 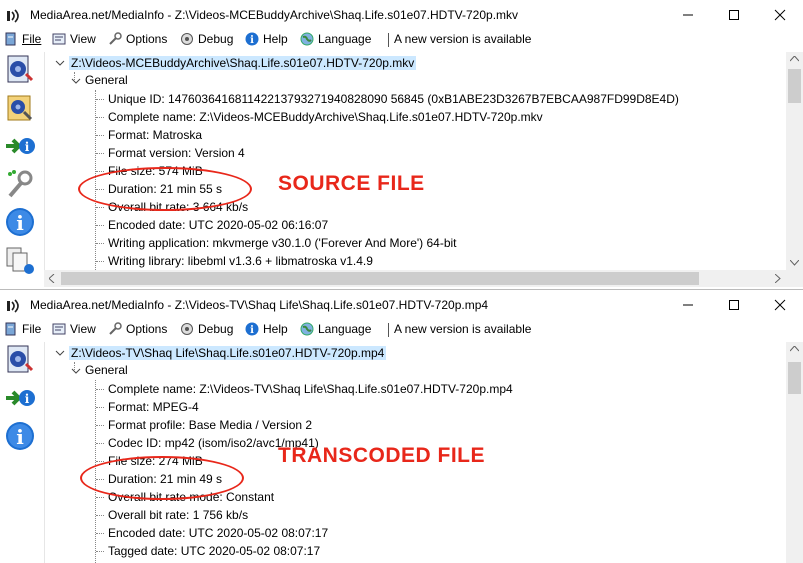 I want to click on info-field-row: Encoded date: UTC 2020-05-02 06:16:07, so click(x=218, y=225).